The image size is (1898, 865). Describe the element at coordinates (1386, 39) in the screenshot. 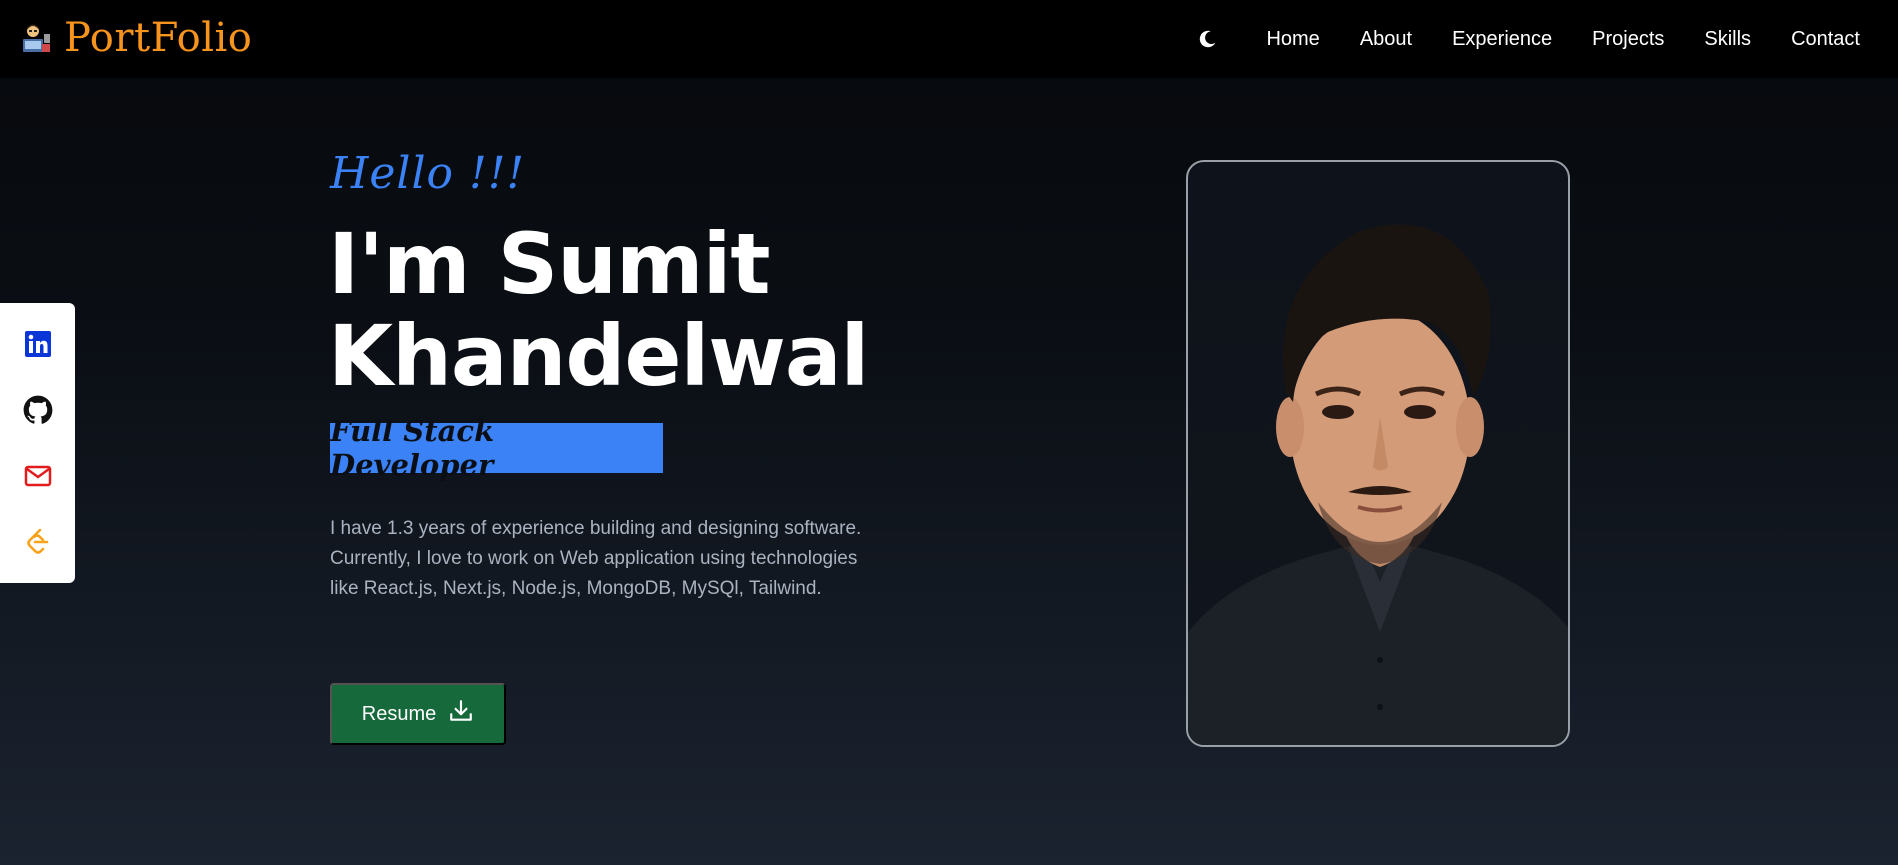

I see `nav-about: About` at that location.